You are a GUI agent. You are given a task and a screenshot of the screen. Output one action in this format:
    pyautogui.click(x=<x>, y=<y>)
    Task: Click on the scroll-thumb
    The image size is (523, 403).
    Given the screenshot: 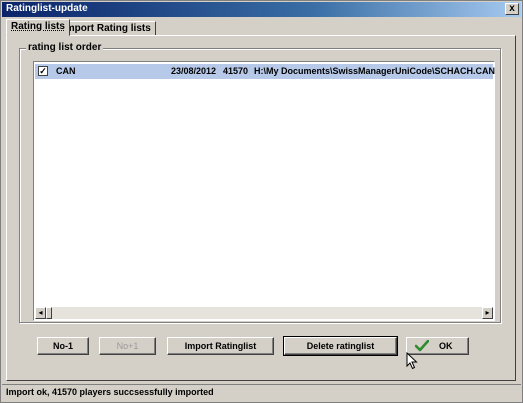 What is the action you would take?
    pyautogui.click(x=49, y=313)
    